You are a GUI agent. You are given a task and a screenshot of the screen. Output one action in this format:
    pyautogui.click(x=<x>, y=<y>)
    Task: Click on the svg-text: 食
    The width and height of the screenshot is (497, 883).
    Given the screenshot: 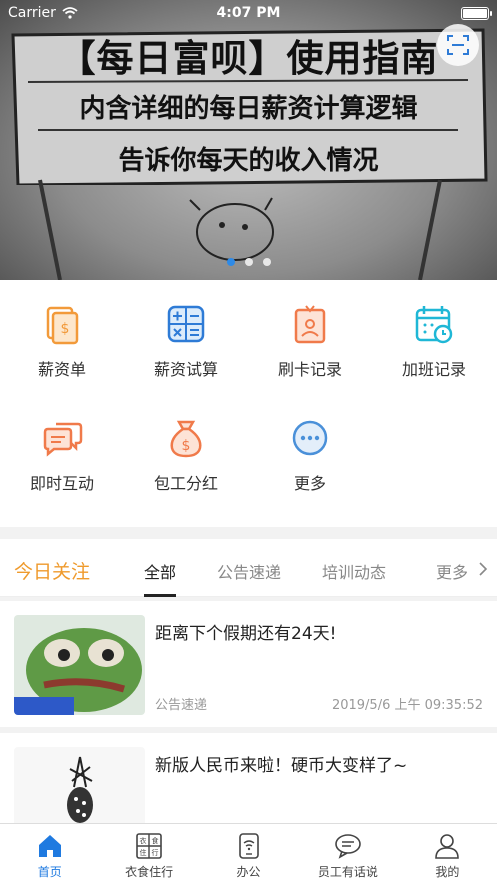 What is the action you would take?
    pyautogui.click(x=155, y=840)
    